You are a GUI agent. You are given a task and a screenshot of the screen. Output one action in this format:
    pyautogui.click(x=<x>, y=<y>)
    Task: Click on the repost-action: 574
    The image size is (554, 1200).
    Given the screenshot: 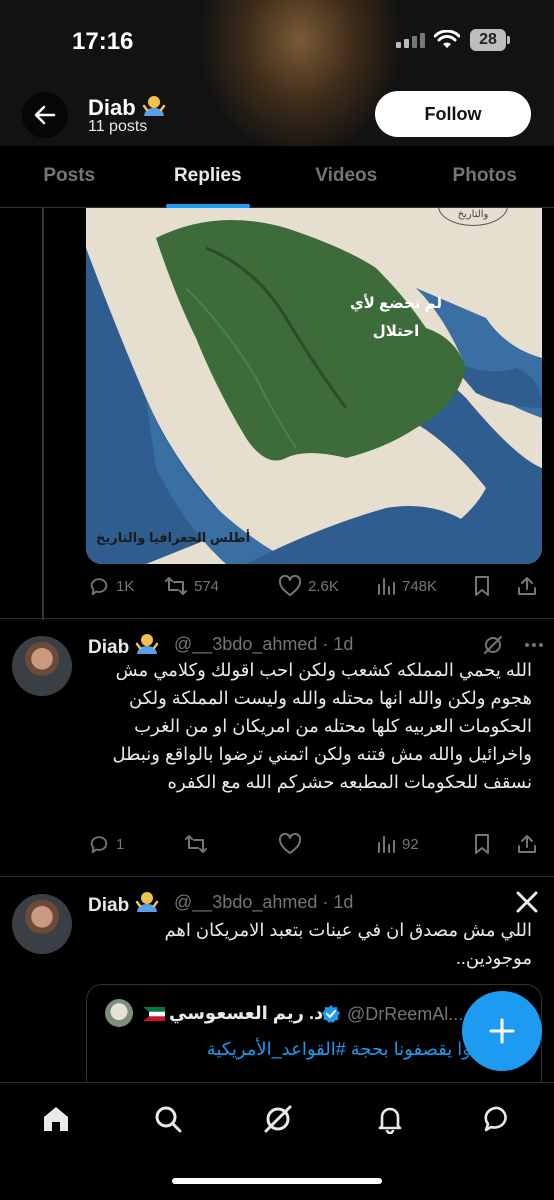 What is the action you would take?
    pyautogui.click(x=191, y=586)
    